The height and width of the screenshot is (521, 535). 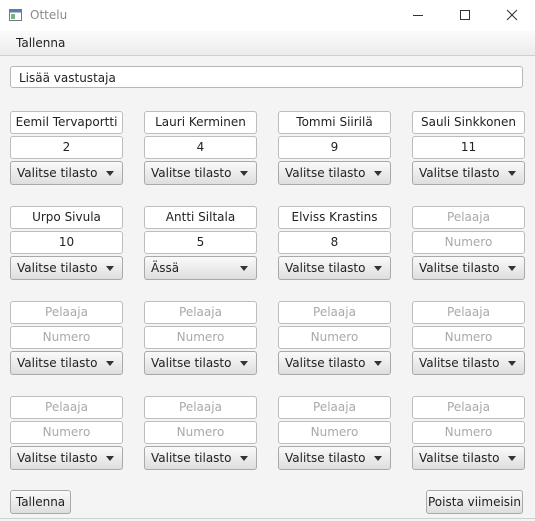 I want to click on menu-bar: Tallenna, so click(x=267, y=43).